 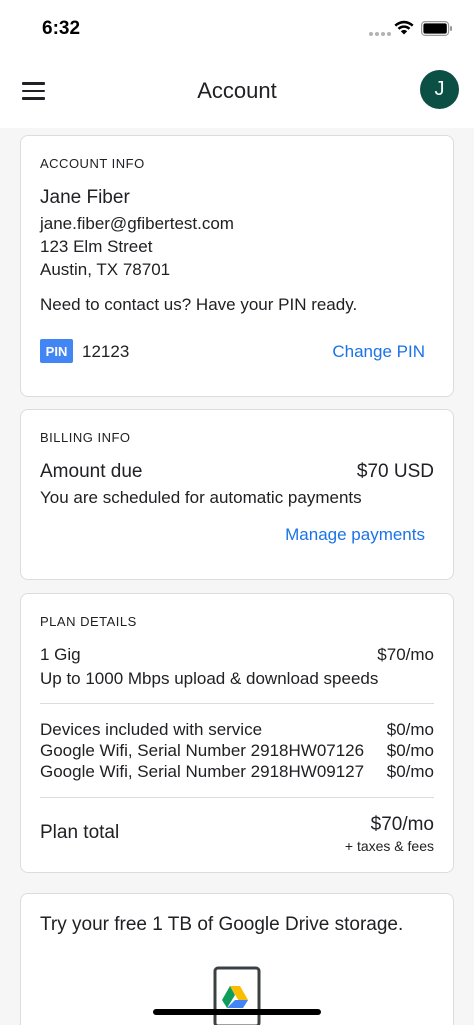 What do you see at coordinates (85, 197) in the screenshot?
I see `account-name: Jane Fiber` at bounding box center [85, 197].